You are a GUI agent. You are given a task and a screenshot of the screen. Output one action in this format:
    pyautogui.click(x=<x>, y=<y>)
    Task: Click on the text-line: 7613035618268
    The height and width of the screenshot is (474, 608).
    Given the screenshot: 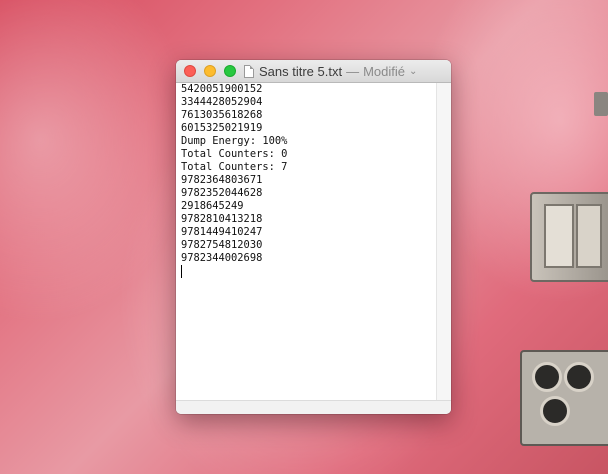 What is the action you would take?
    pyautogui.click(x=222, y=115)
    